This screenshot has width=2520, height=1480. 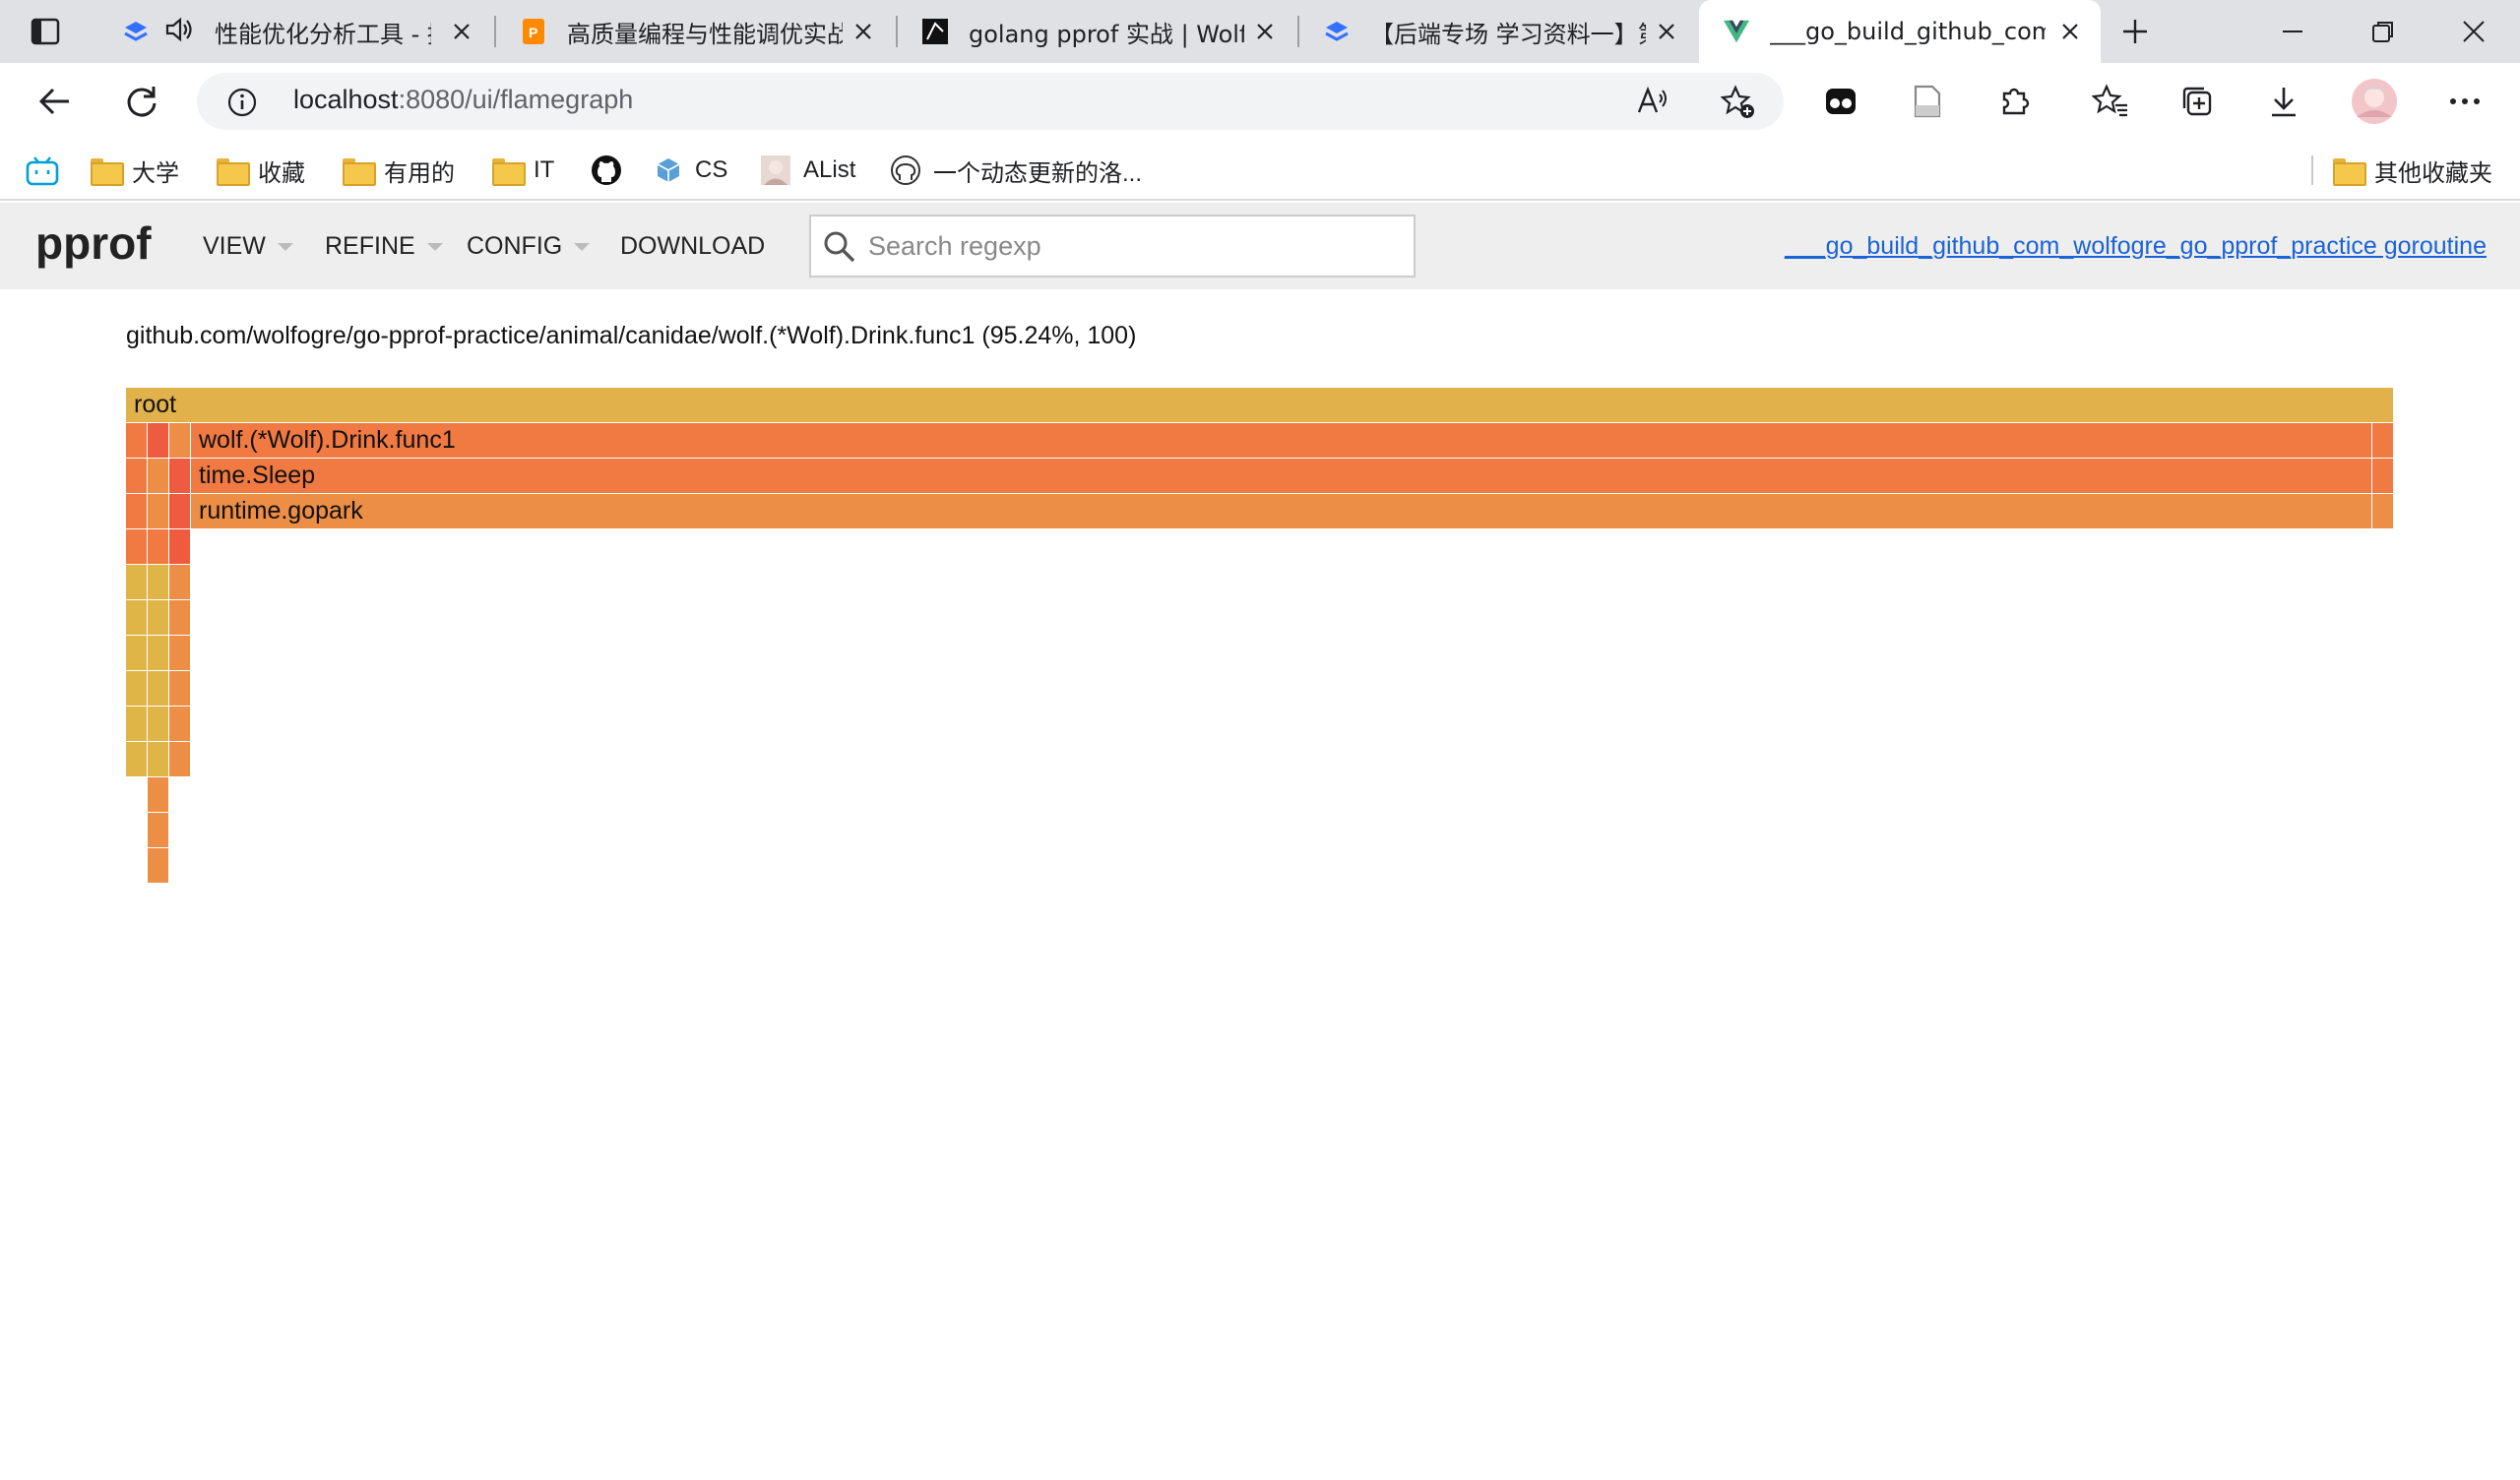 What do you see at coordinates (775, 170) in the screenshot?
I see `avatar-icon` at bounding box center [775, 170].